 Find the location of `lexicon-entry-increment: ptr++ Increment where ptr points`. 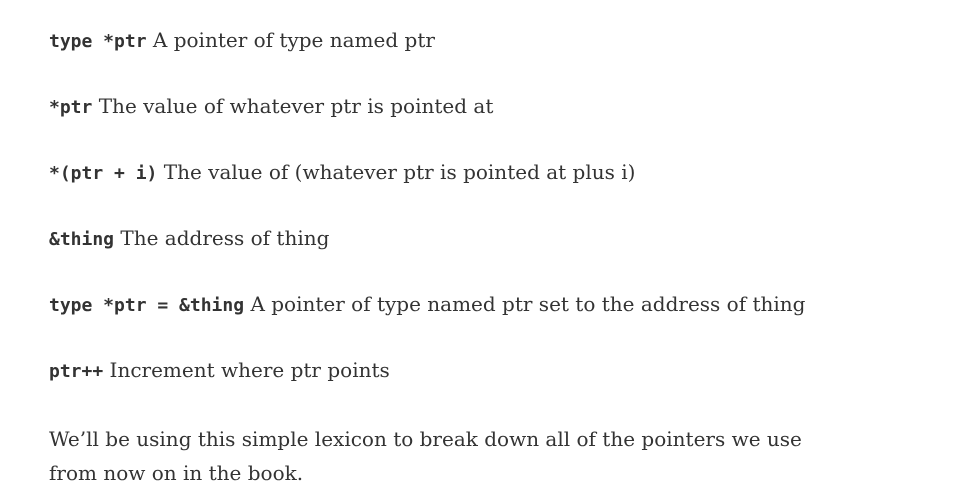

lexicon-entry-increment: ptr++ Increment where ptr points is located at coordinates (219, 371).